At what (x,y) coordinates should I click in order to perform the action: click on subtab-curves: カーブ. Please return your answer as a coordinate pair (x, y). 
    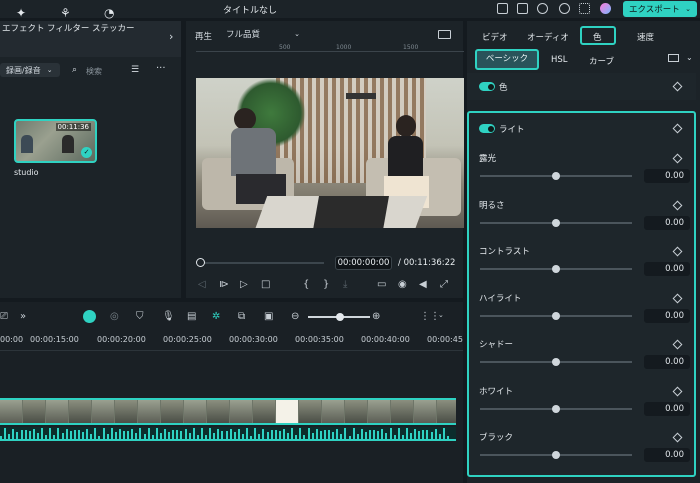
    Looking at the image, I should click on (601, 61).